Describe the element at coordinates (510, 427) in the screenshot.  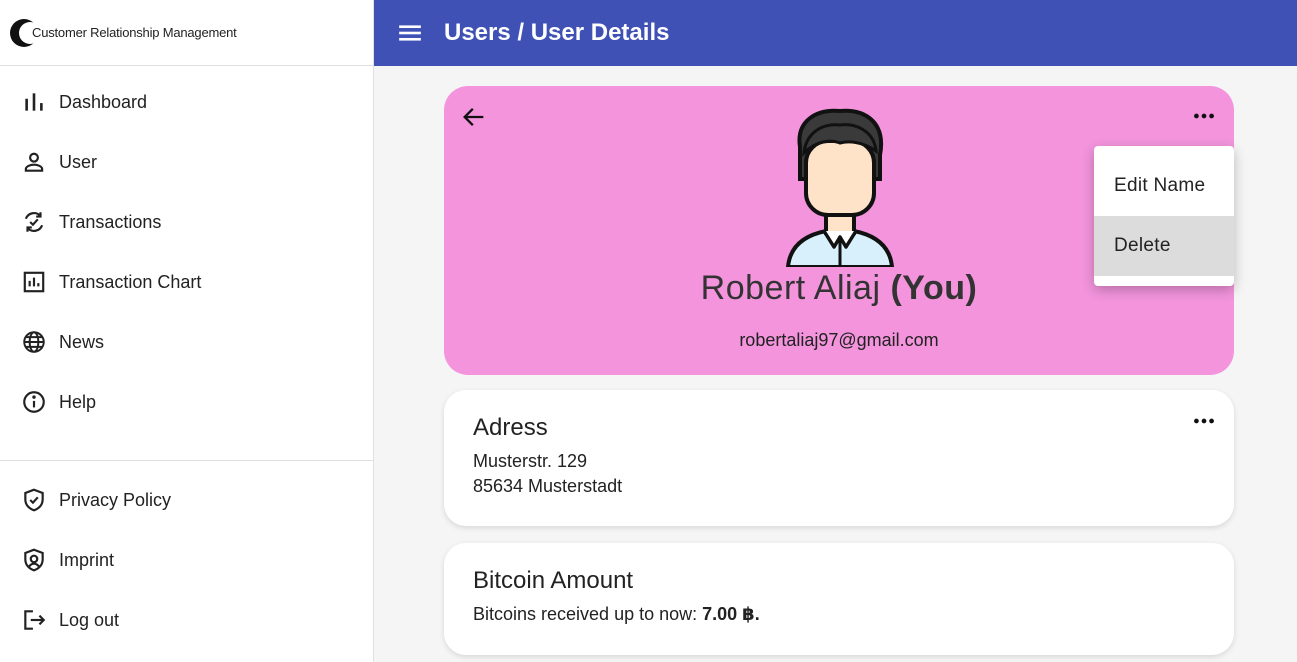
I see `address-title: Adress` at that location.